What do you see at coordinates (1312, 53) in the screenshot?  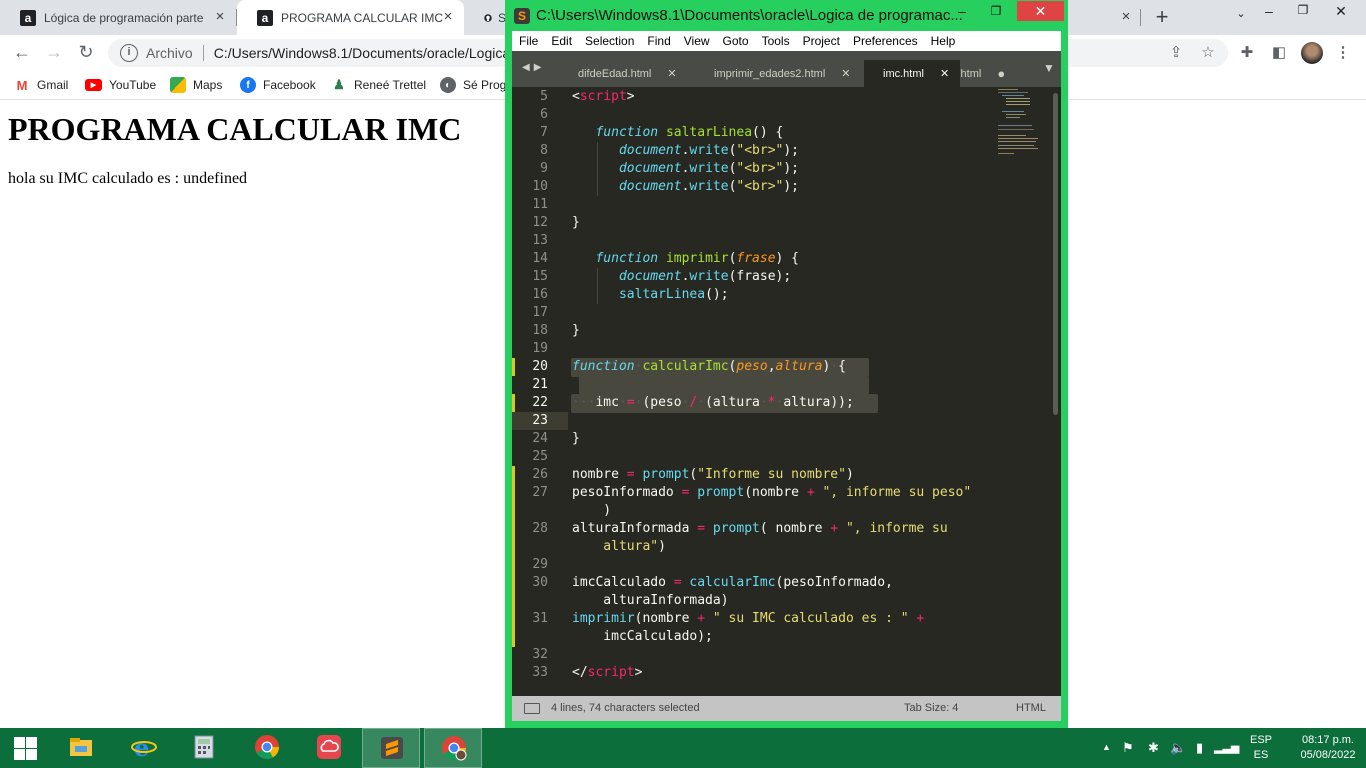 I see `profile-avatar` at bounding box center [1312, 53].